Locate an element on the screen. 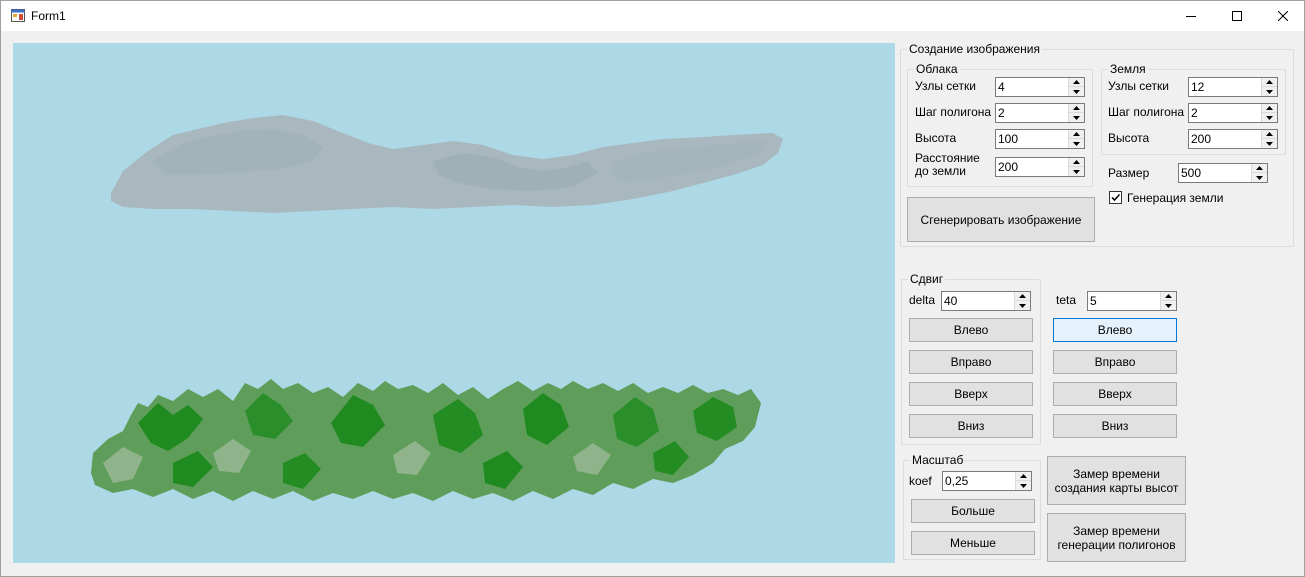 The width and height of the screenshot is (1305, 577). size-label: Размер is located at coordinates (1129, 173).